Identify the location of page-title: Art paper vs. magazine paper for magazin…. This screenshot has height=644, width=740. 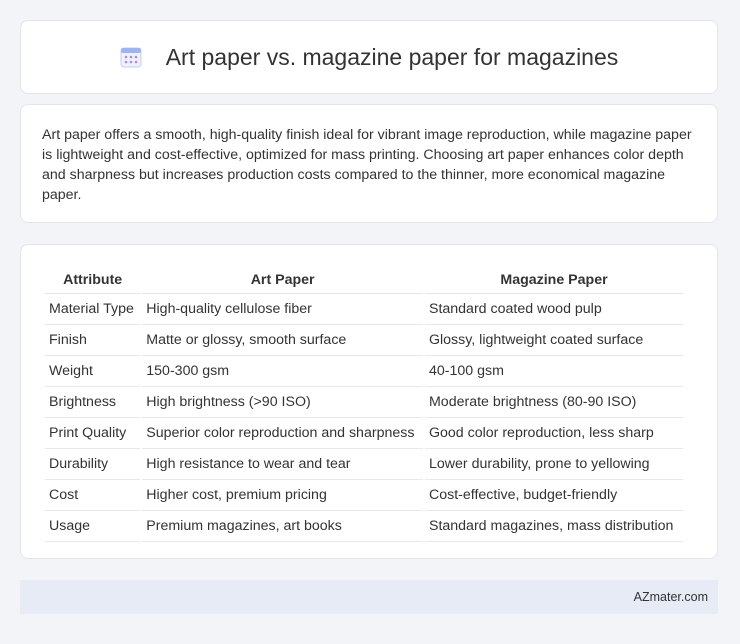
(392, 56).